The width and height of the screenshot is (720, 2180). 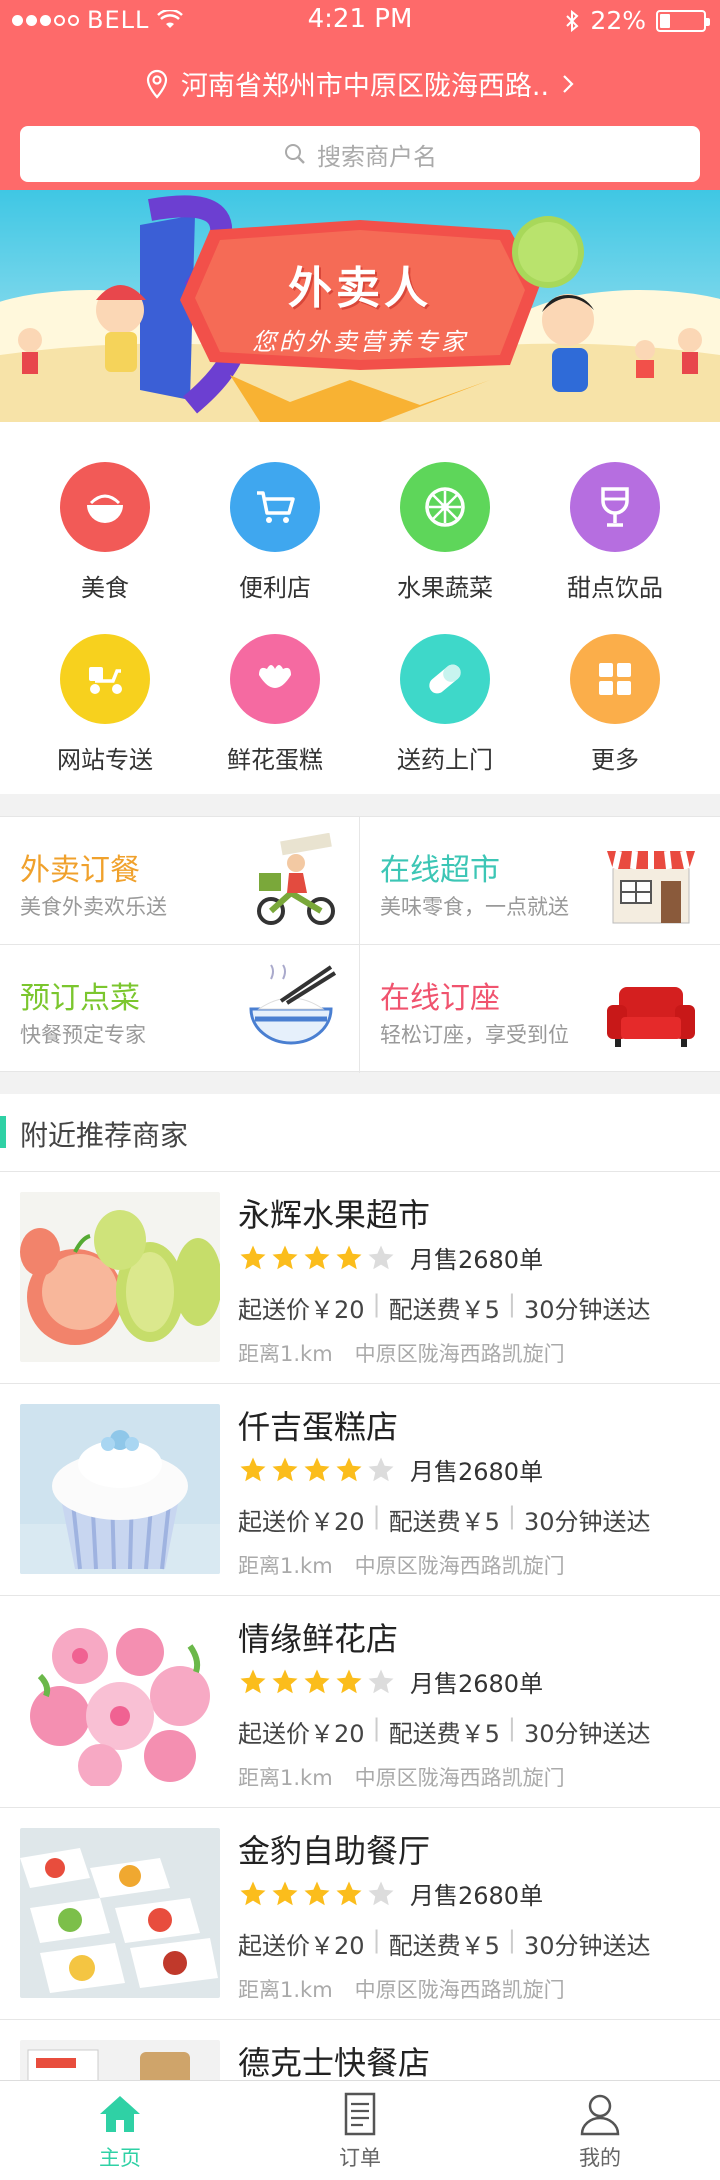 I want to click on order-list-icon, so click(x=360, y=2113).